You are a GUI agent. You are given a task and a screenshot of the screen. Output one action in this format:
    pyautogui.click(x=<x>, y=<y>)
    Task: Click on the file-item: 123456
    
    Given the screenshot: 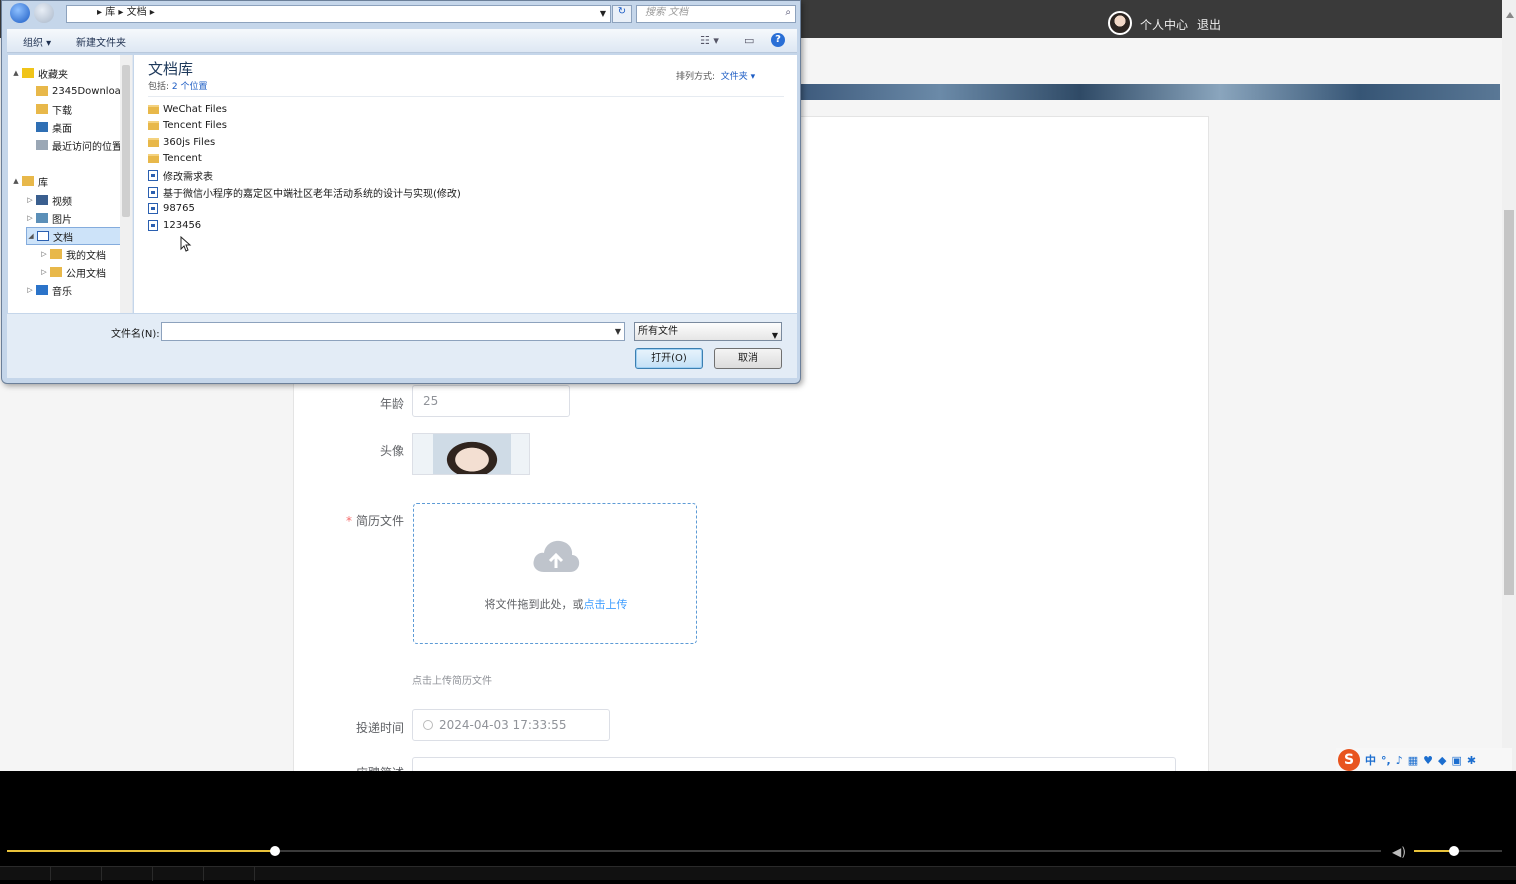 What is the action you would take?
    pyautogui.click(x=174, y=225)
    